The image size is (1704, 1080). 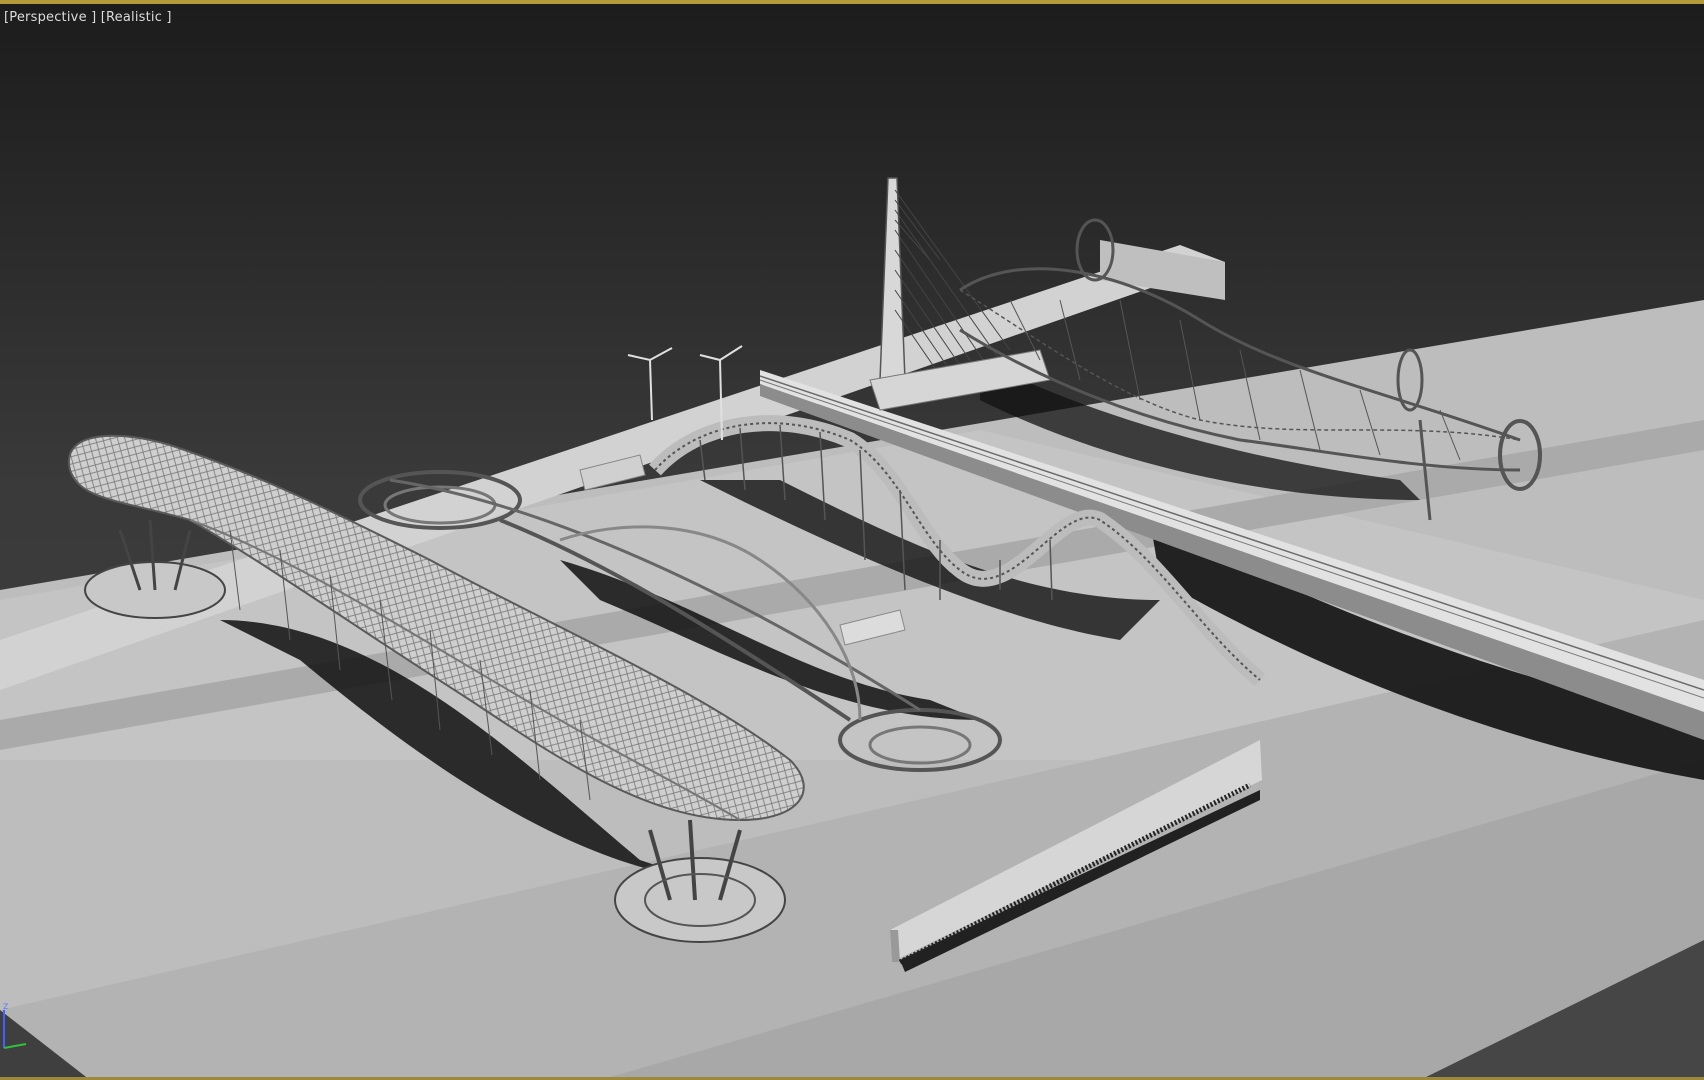 I want to click on bridge-mast, so click(x=960, y=294).